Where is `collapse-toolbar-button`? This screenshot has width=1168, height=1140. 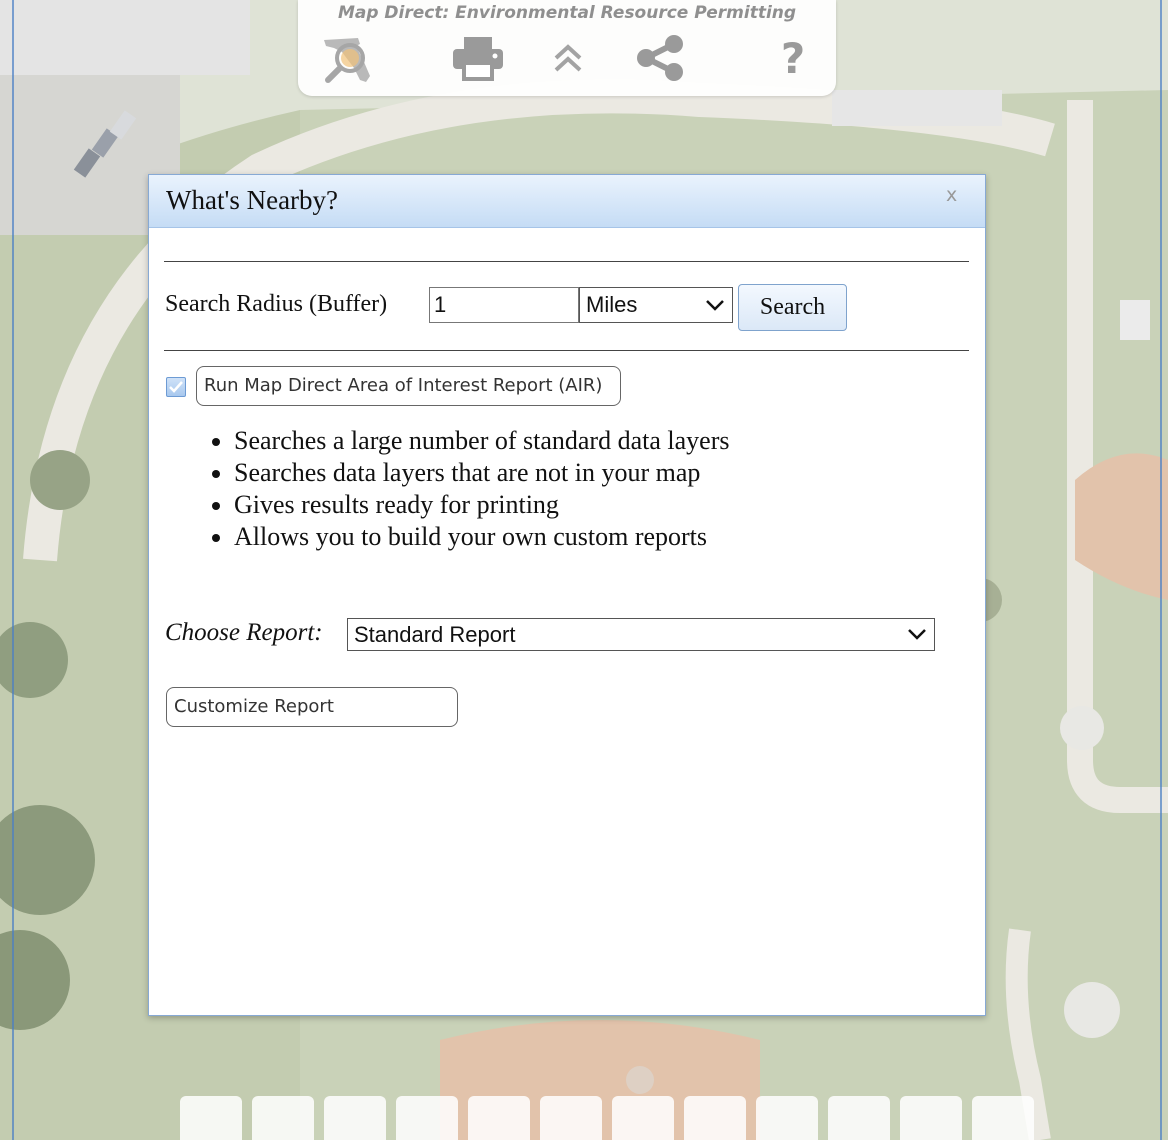
collapse-toolbar-button is located at coordinates (568, 58).